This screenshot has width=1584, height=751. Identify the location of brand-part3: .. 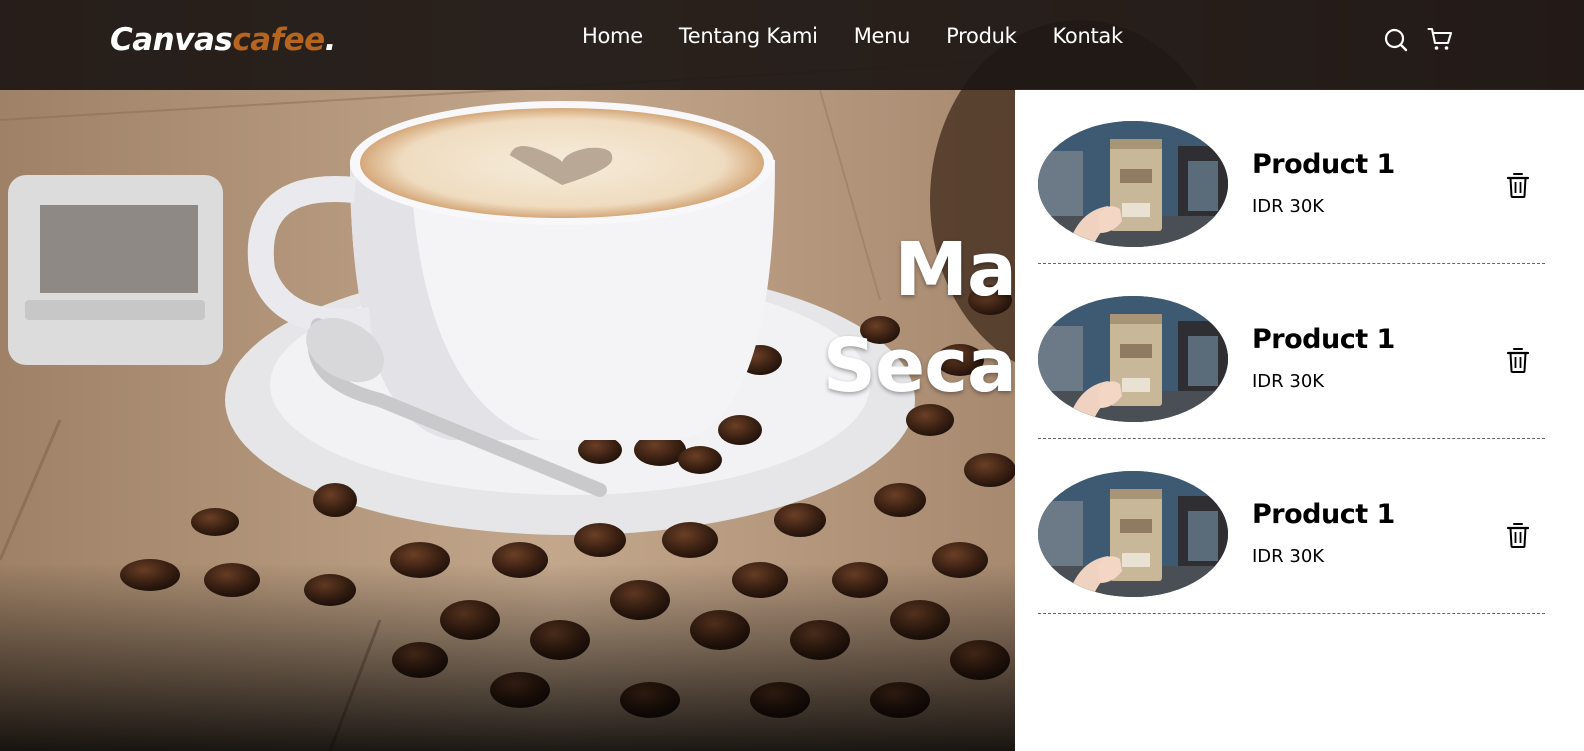
(330, 40).